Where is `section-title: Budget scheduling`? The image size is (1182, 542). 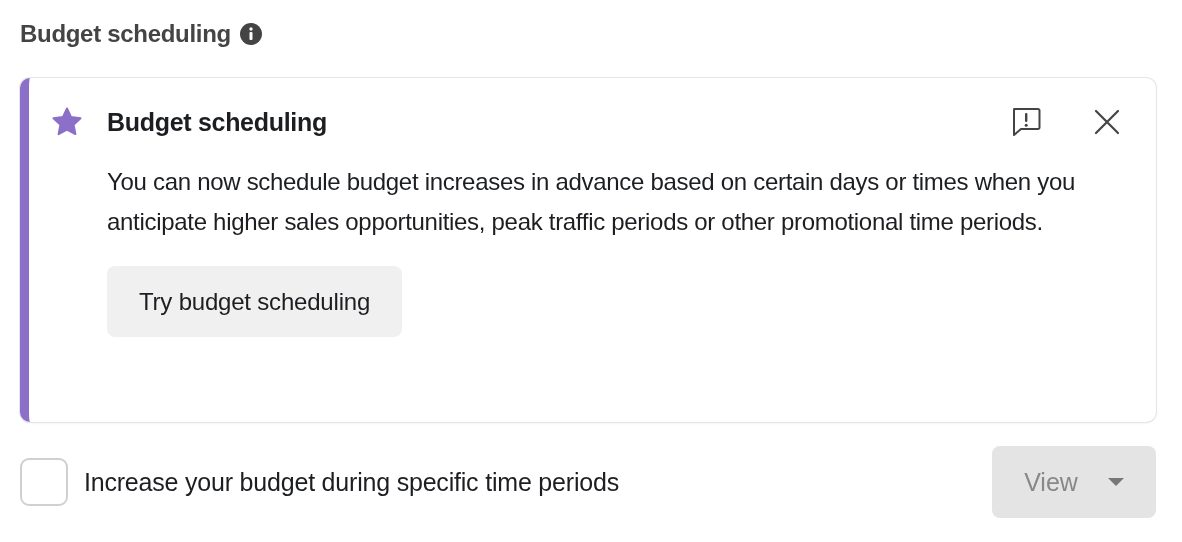
section-title: Budget scheduling is located at coordinates (125, 34).